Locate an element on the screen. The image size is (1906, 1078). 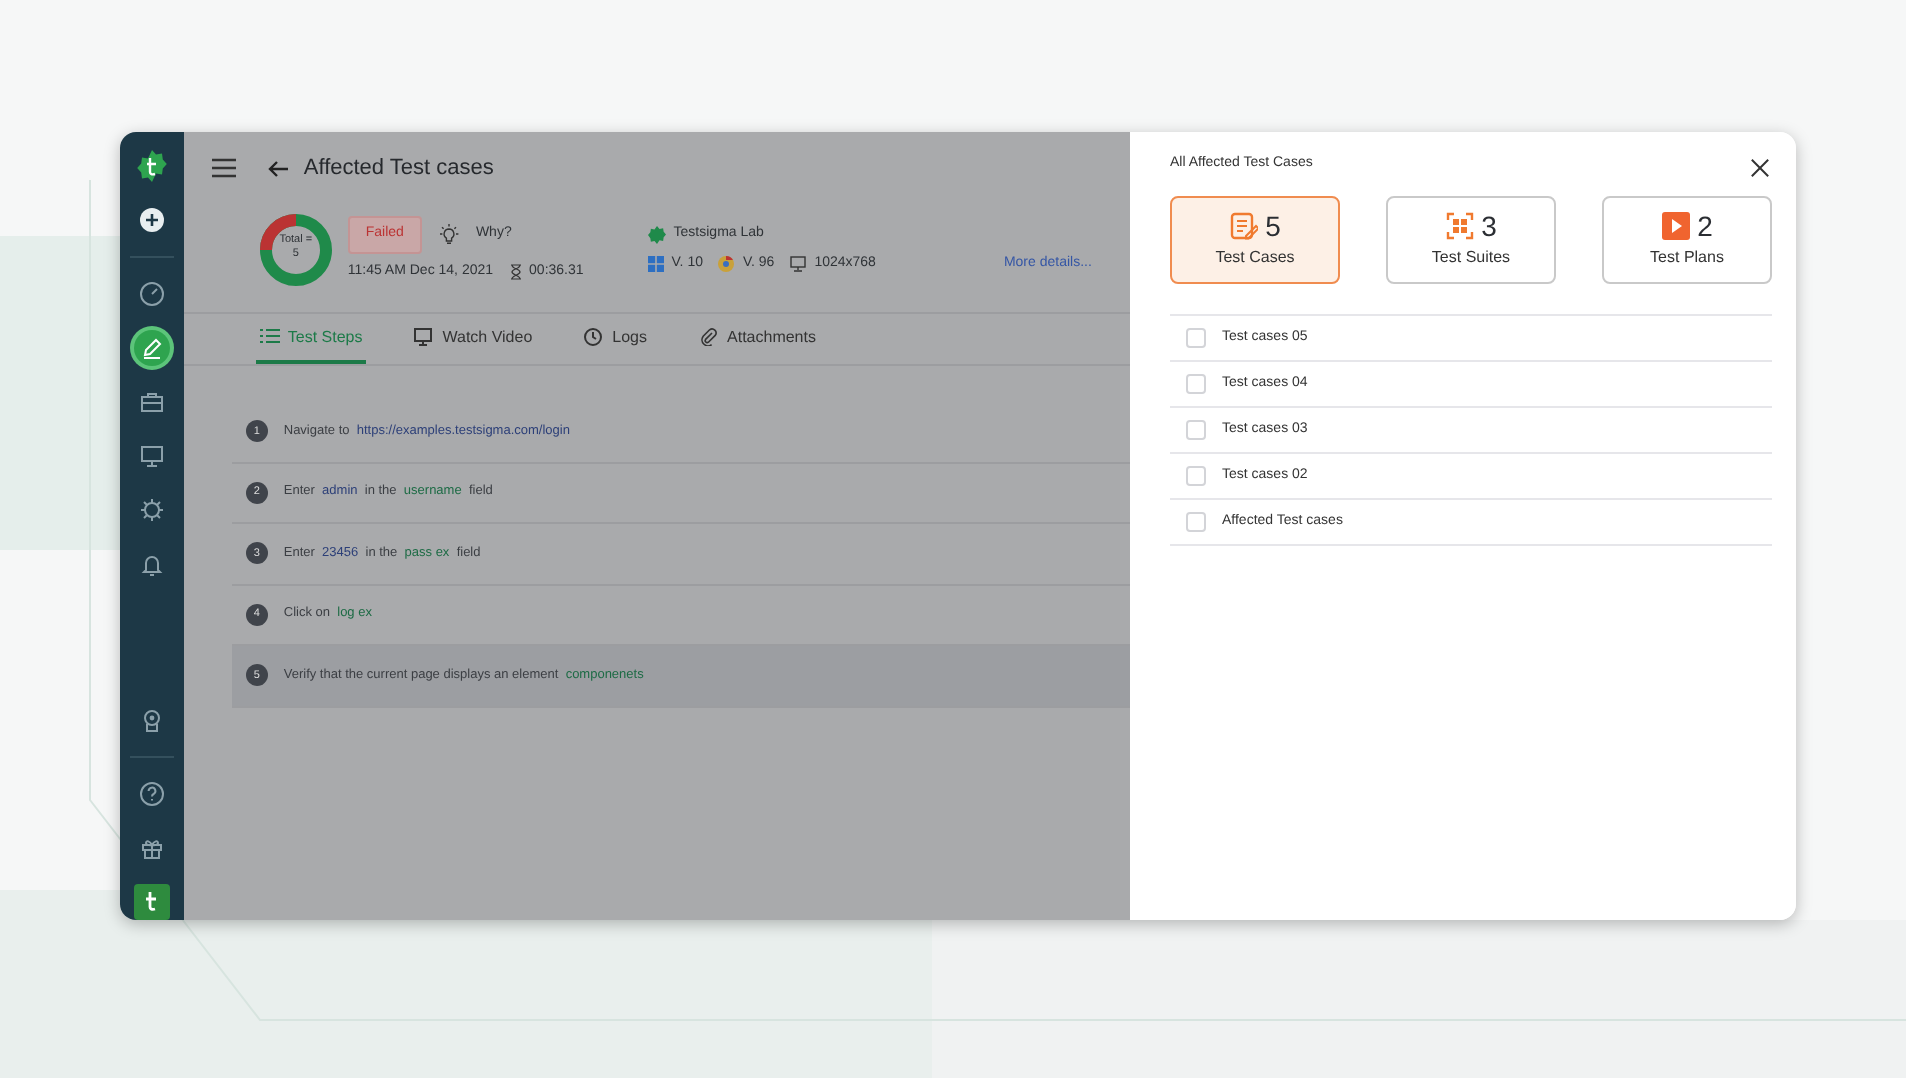
browser-icon is located at coordinates (726, 263).